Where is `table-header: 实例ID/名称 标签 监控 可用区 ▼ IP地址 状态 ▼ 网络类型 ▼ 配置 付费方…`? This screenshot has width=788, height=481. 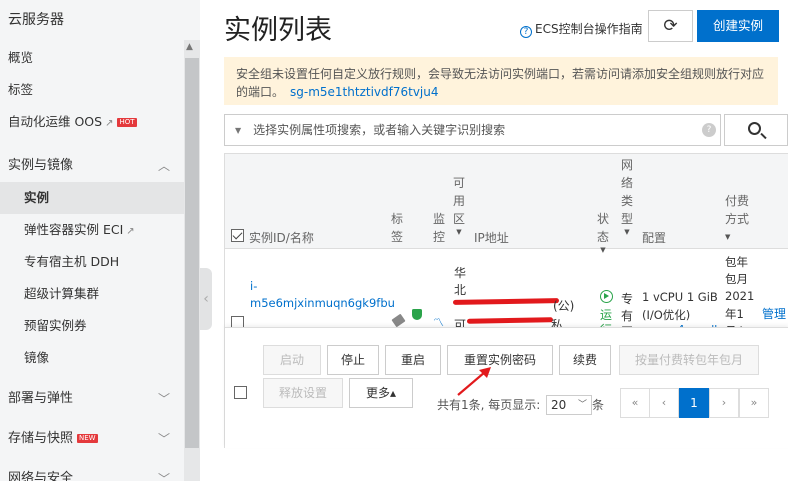
table-header: 实例ID/名称 标签 监控 可用区 ▼ IP地址 状态 ▼ 网络类型 ▼ 配置 付费方… is located at coordinates (506, 204).